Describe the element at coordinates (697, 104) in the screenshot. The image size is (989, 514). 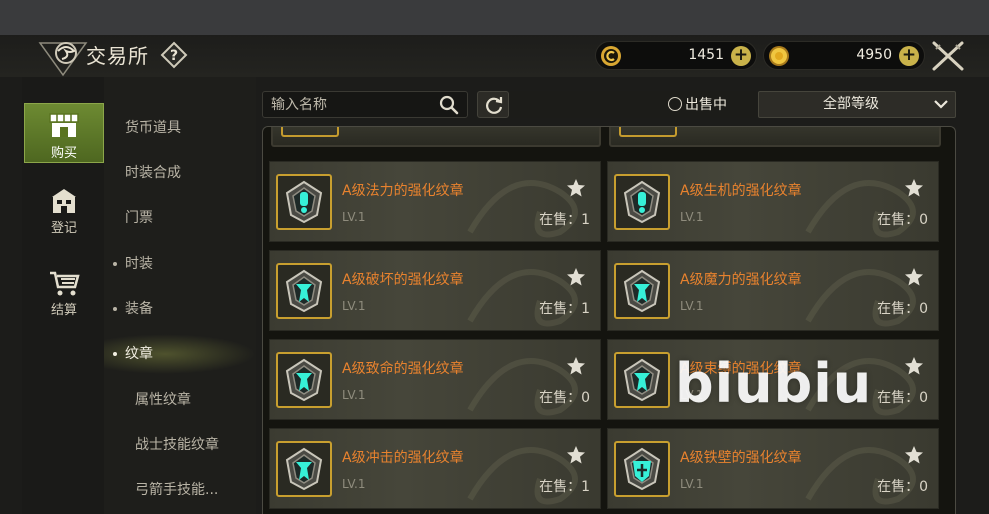
I see `on-sale-toggle: 出售中` at that location.